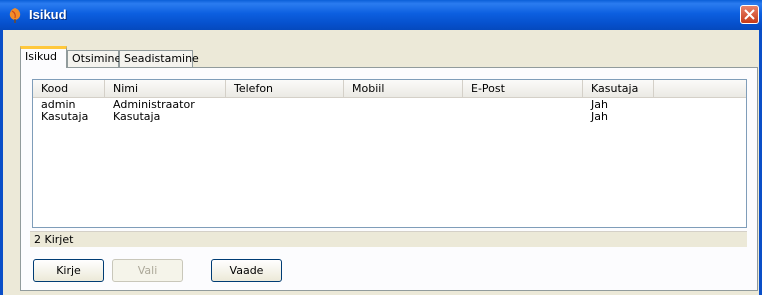  Describe the element at coordinates (388, 239) in the screenshot. I see `record-count-status: 2 Kirjet` at that location.